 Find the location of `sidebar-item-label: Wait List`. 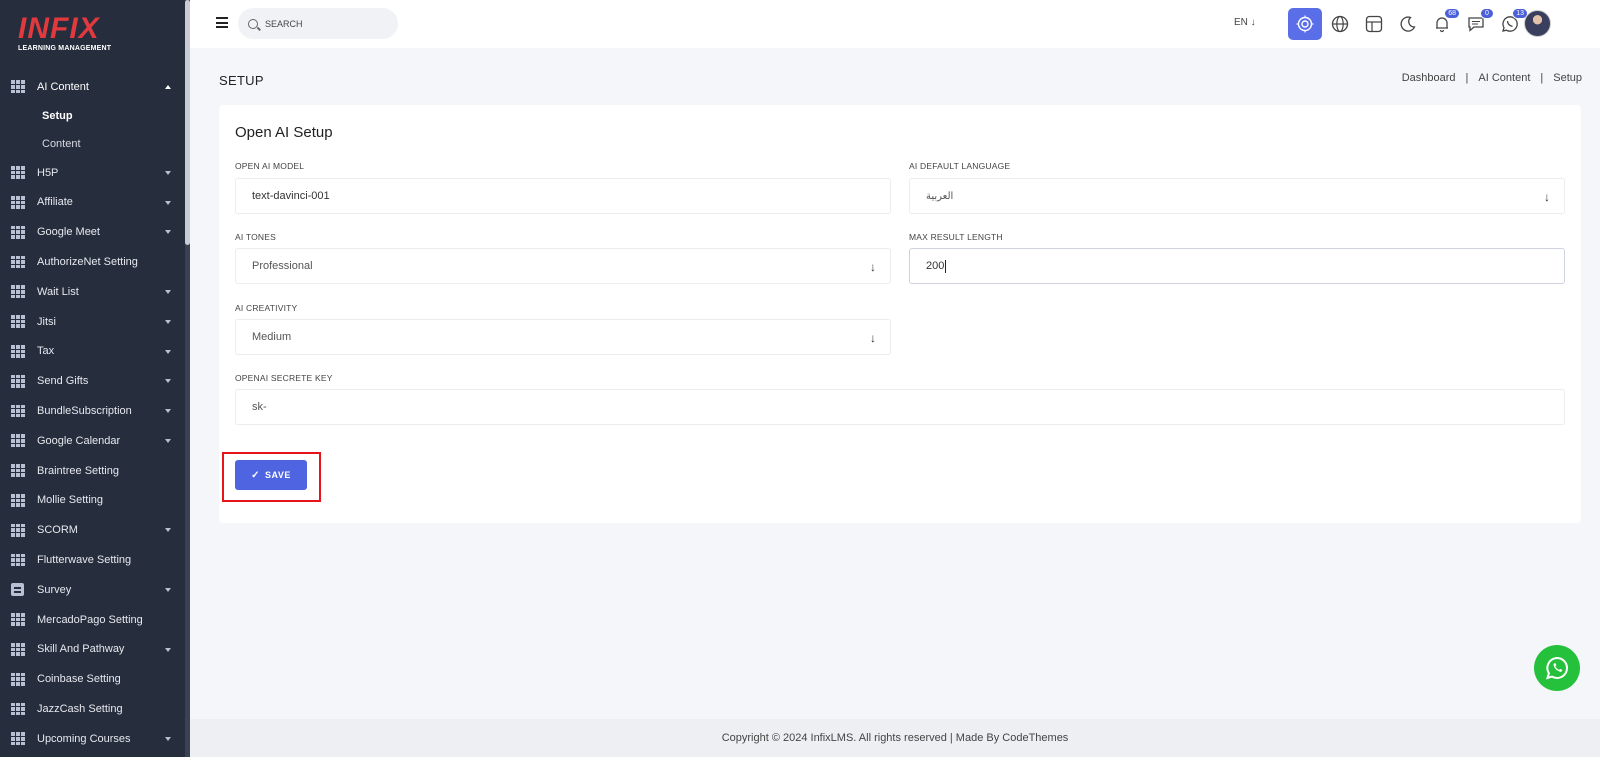

sidebar-item-label: Wait List is located at coordinates (58, 291).